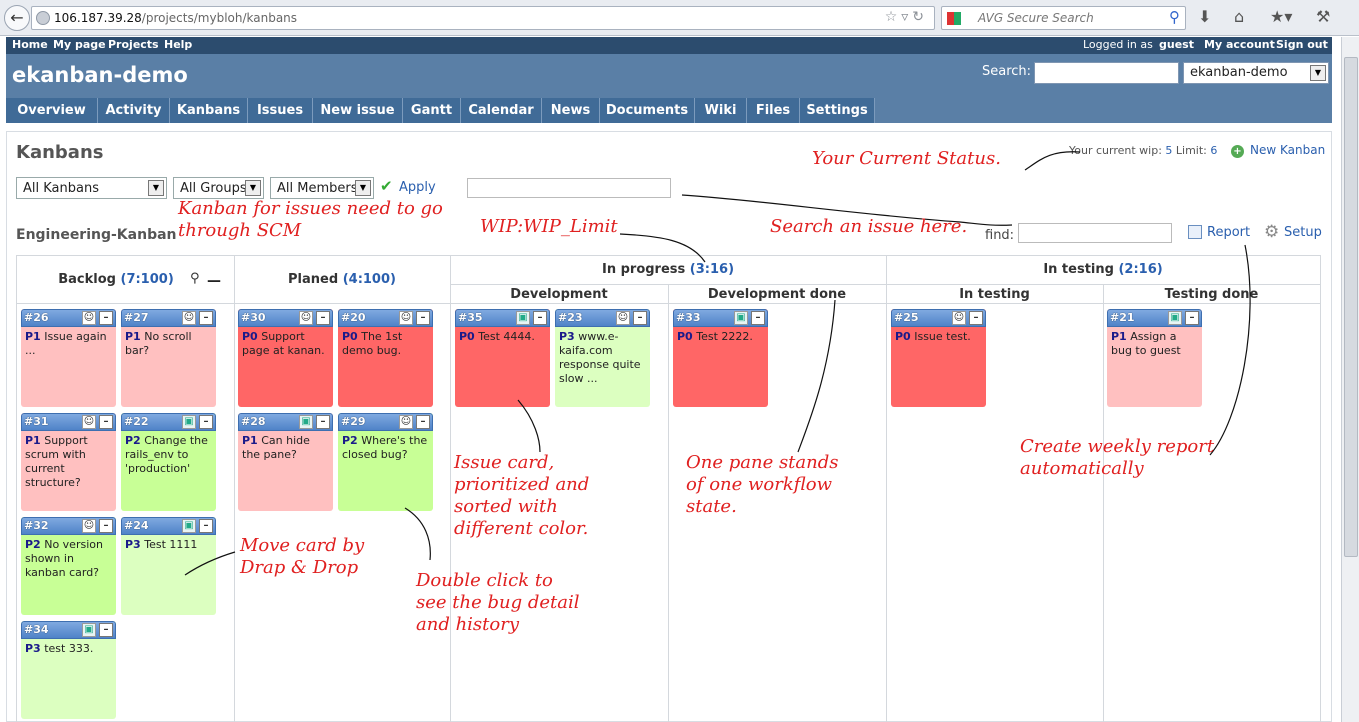 The height and width of the screenshot is (722, 1359). I want to click on project-select: ekanban-demo ▼, so click(1256, 73).